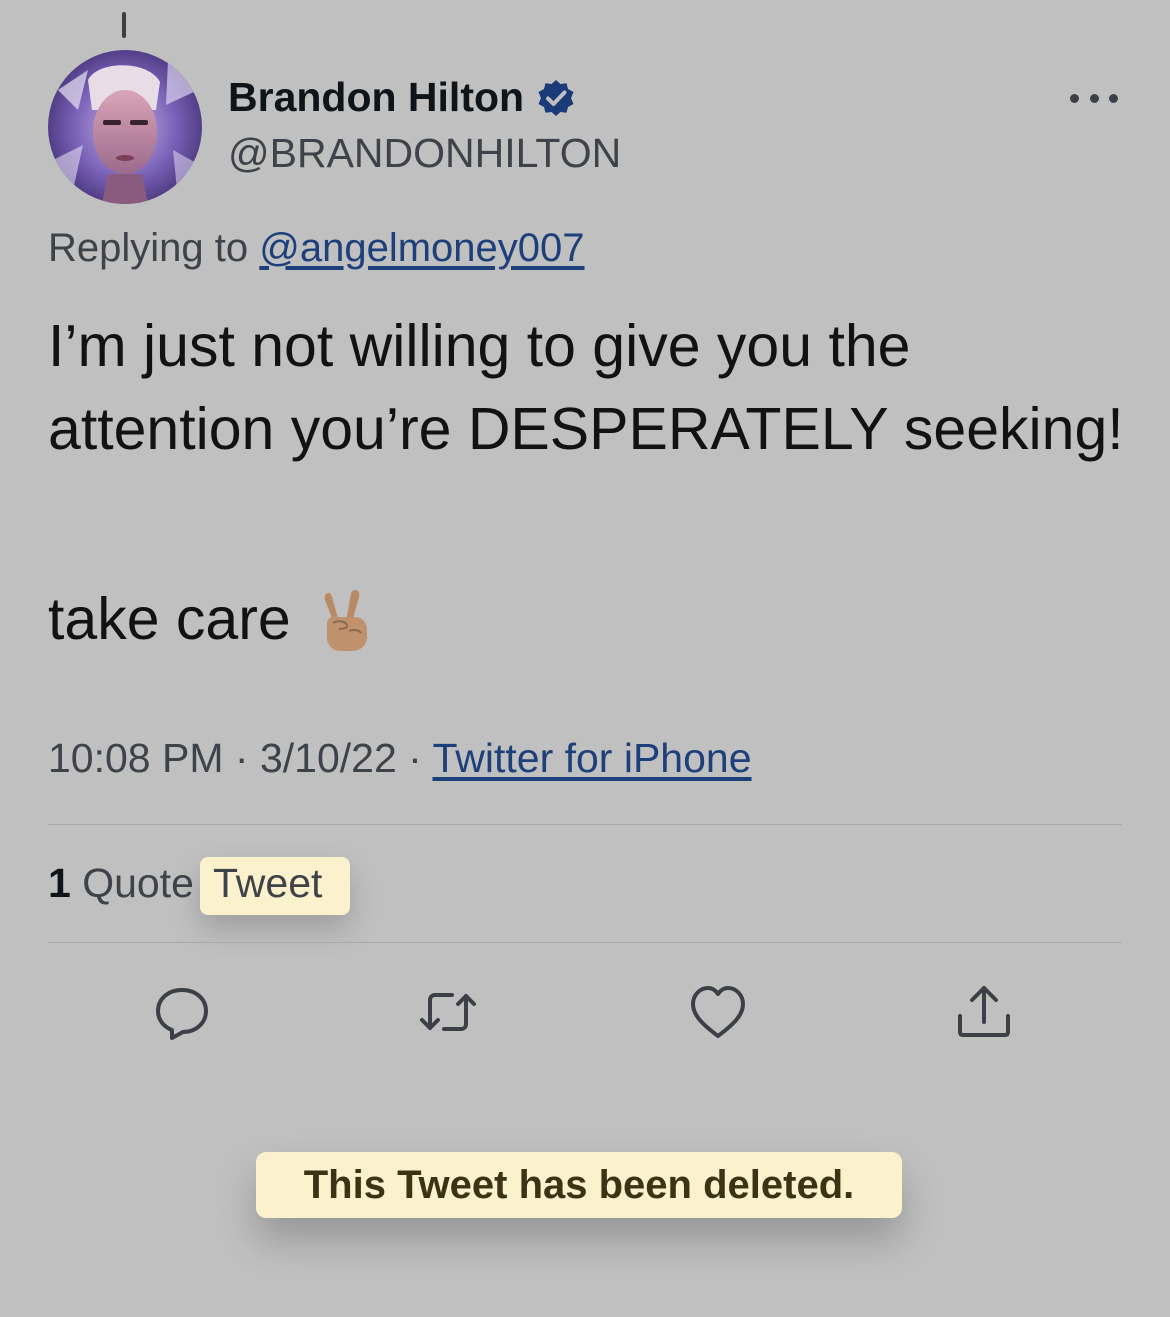 The height and width of the screenshot is (1317, 1170). I want to click on like-icon, so click(718, 1012).